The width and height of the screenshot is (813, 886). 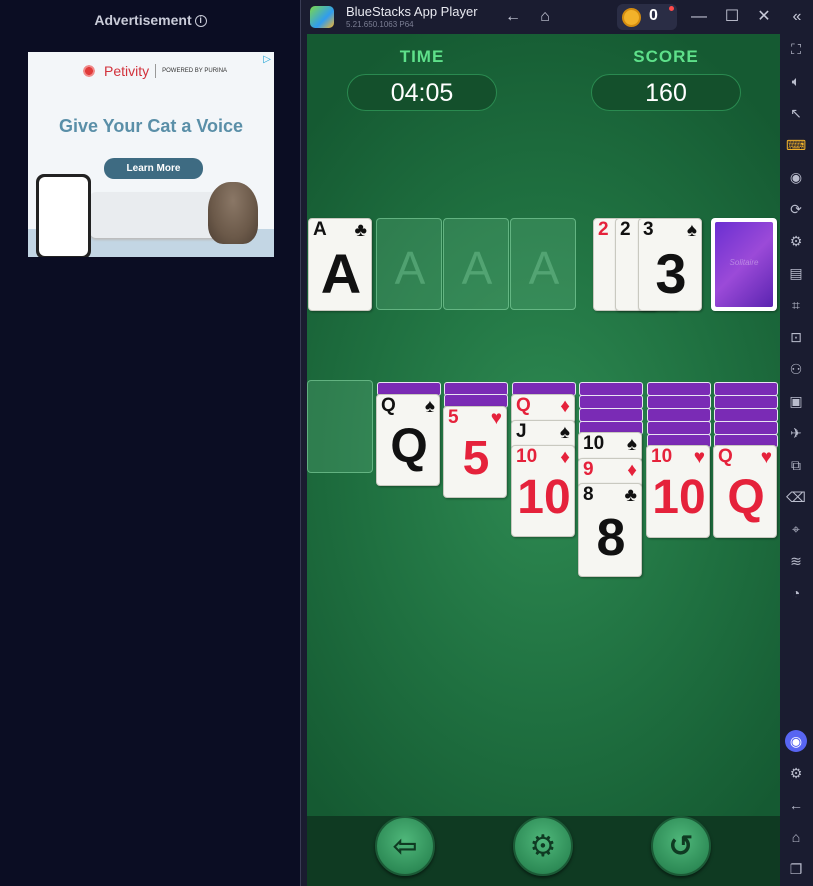 What do you see at coordinates (796, 593) in the screenshot?
I see `performance-icon: ◔` at bounding box center [796, 593].